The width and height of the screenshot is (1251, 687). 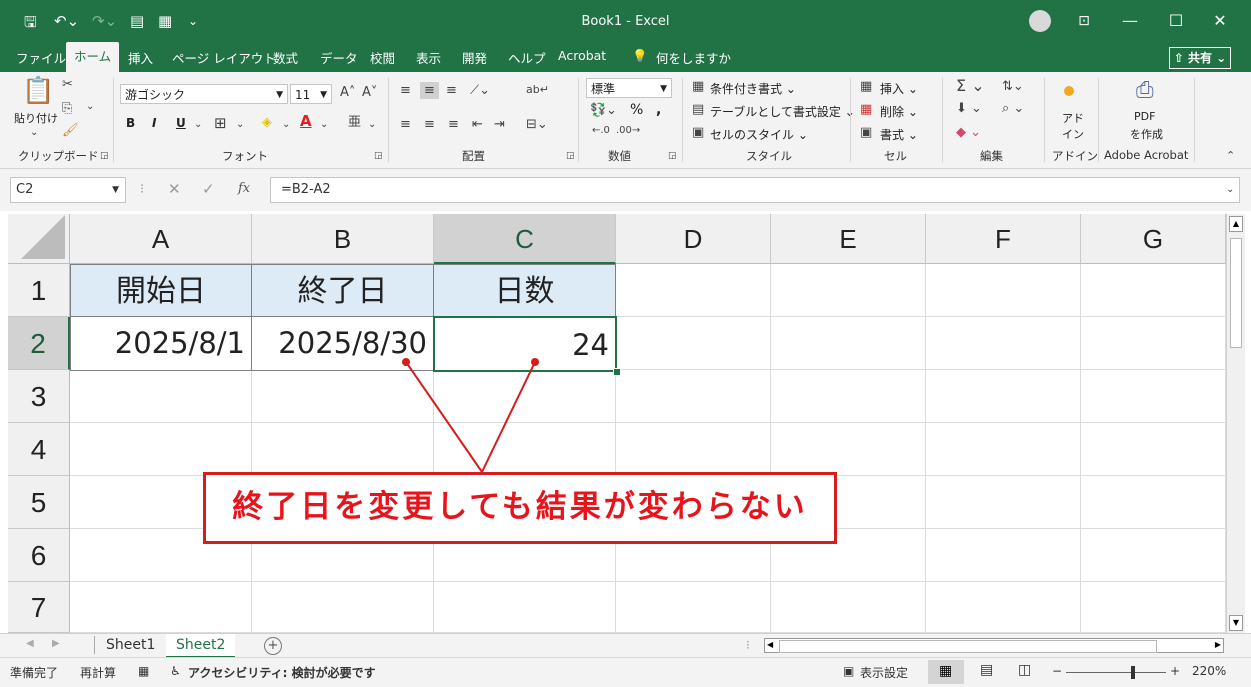 I want to click on split-handle-icon: ⁝, so click(x=748, y=645).